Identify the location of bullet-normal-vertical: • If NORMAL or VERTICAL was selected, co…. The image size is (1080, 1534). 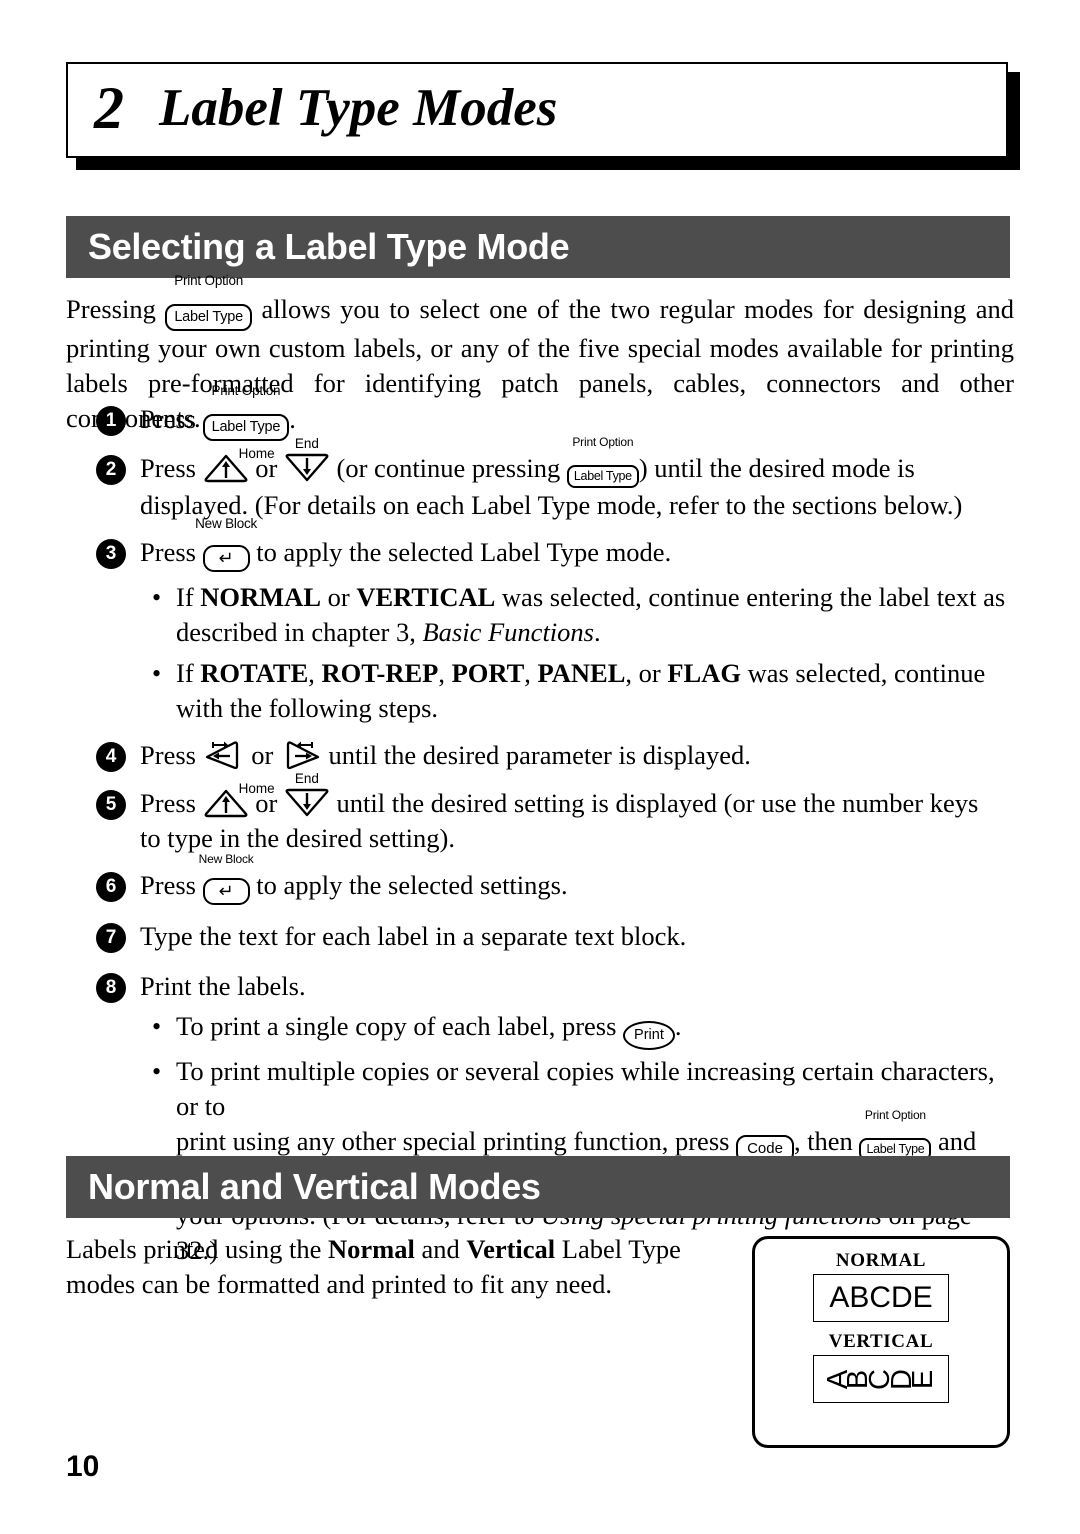
(541, 615).